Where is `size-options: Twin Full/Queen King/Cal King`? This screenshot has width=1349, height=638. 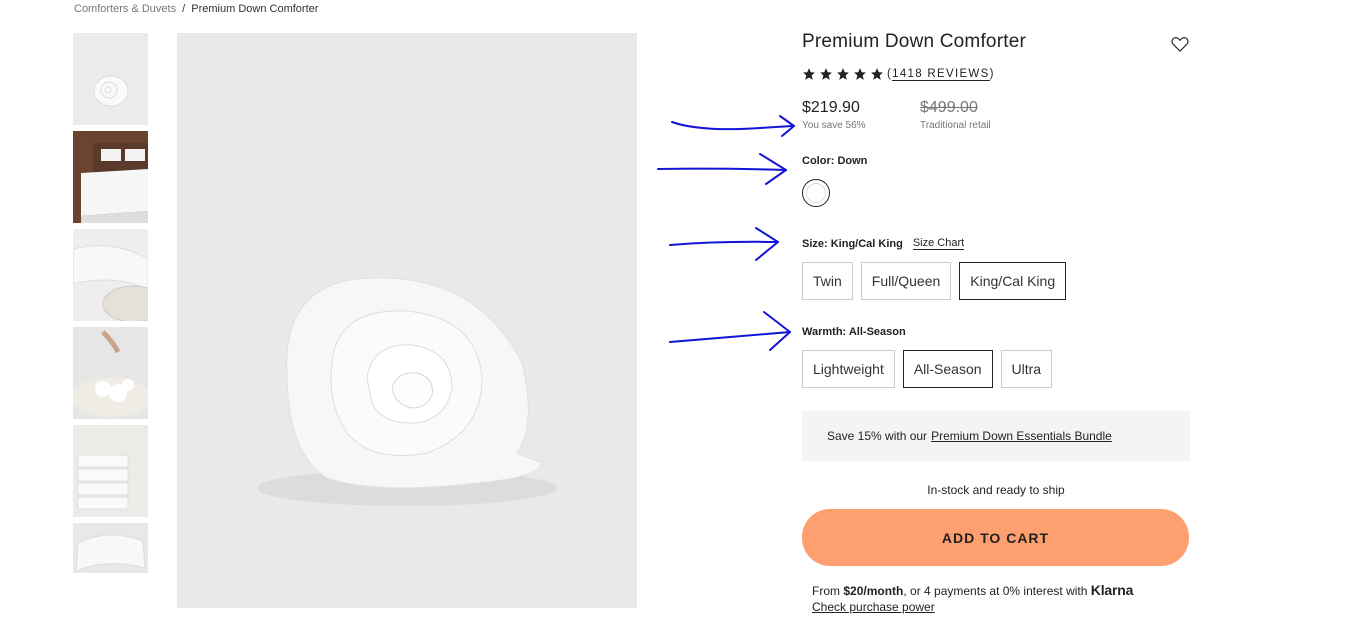
size-options: Twin Full/Queen King/Cal King is located at coordinates (996, 281).